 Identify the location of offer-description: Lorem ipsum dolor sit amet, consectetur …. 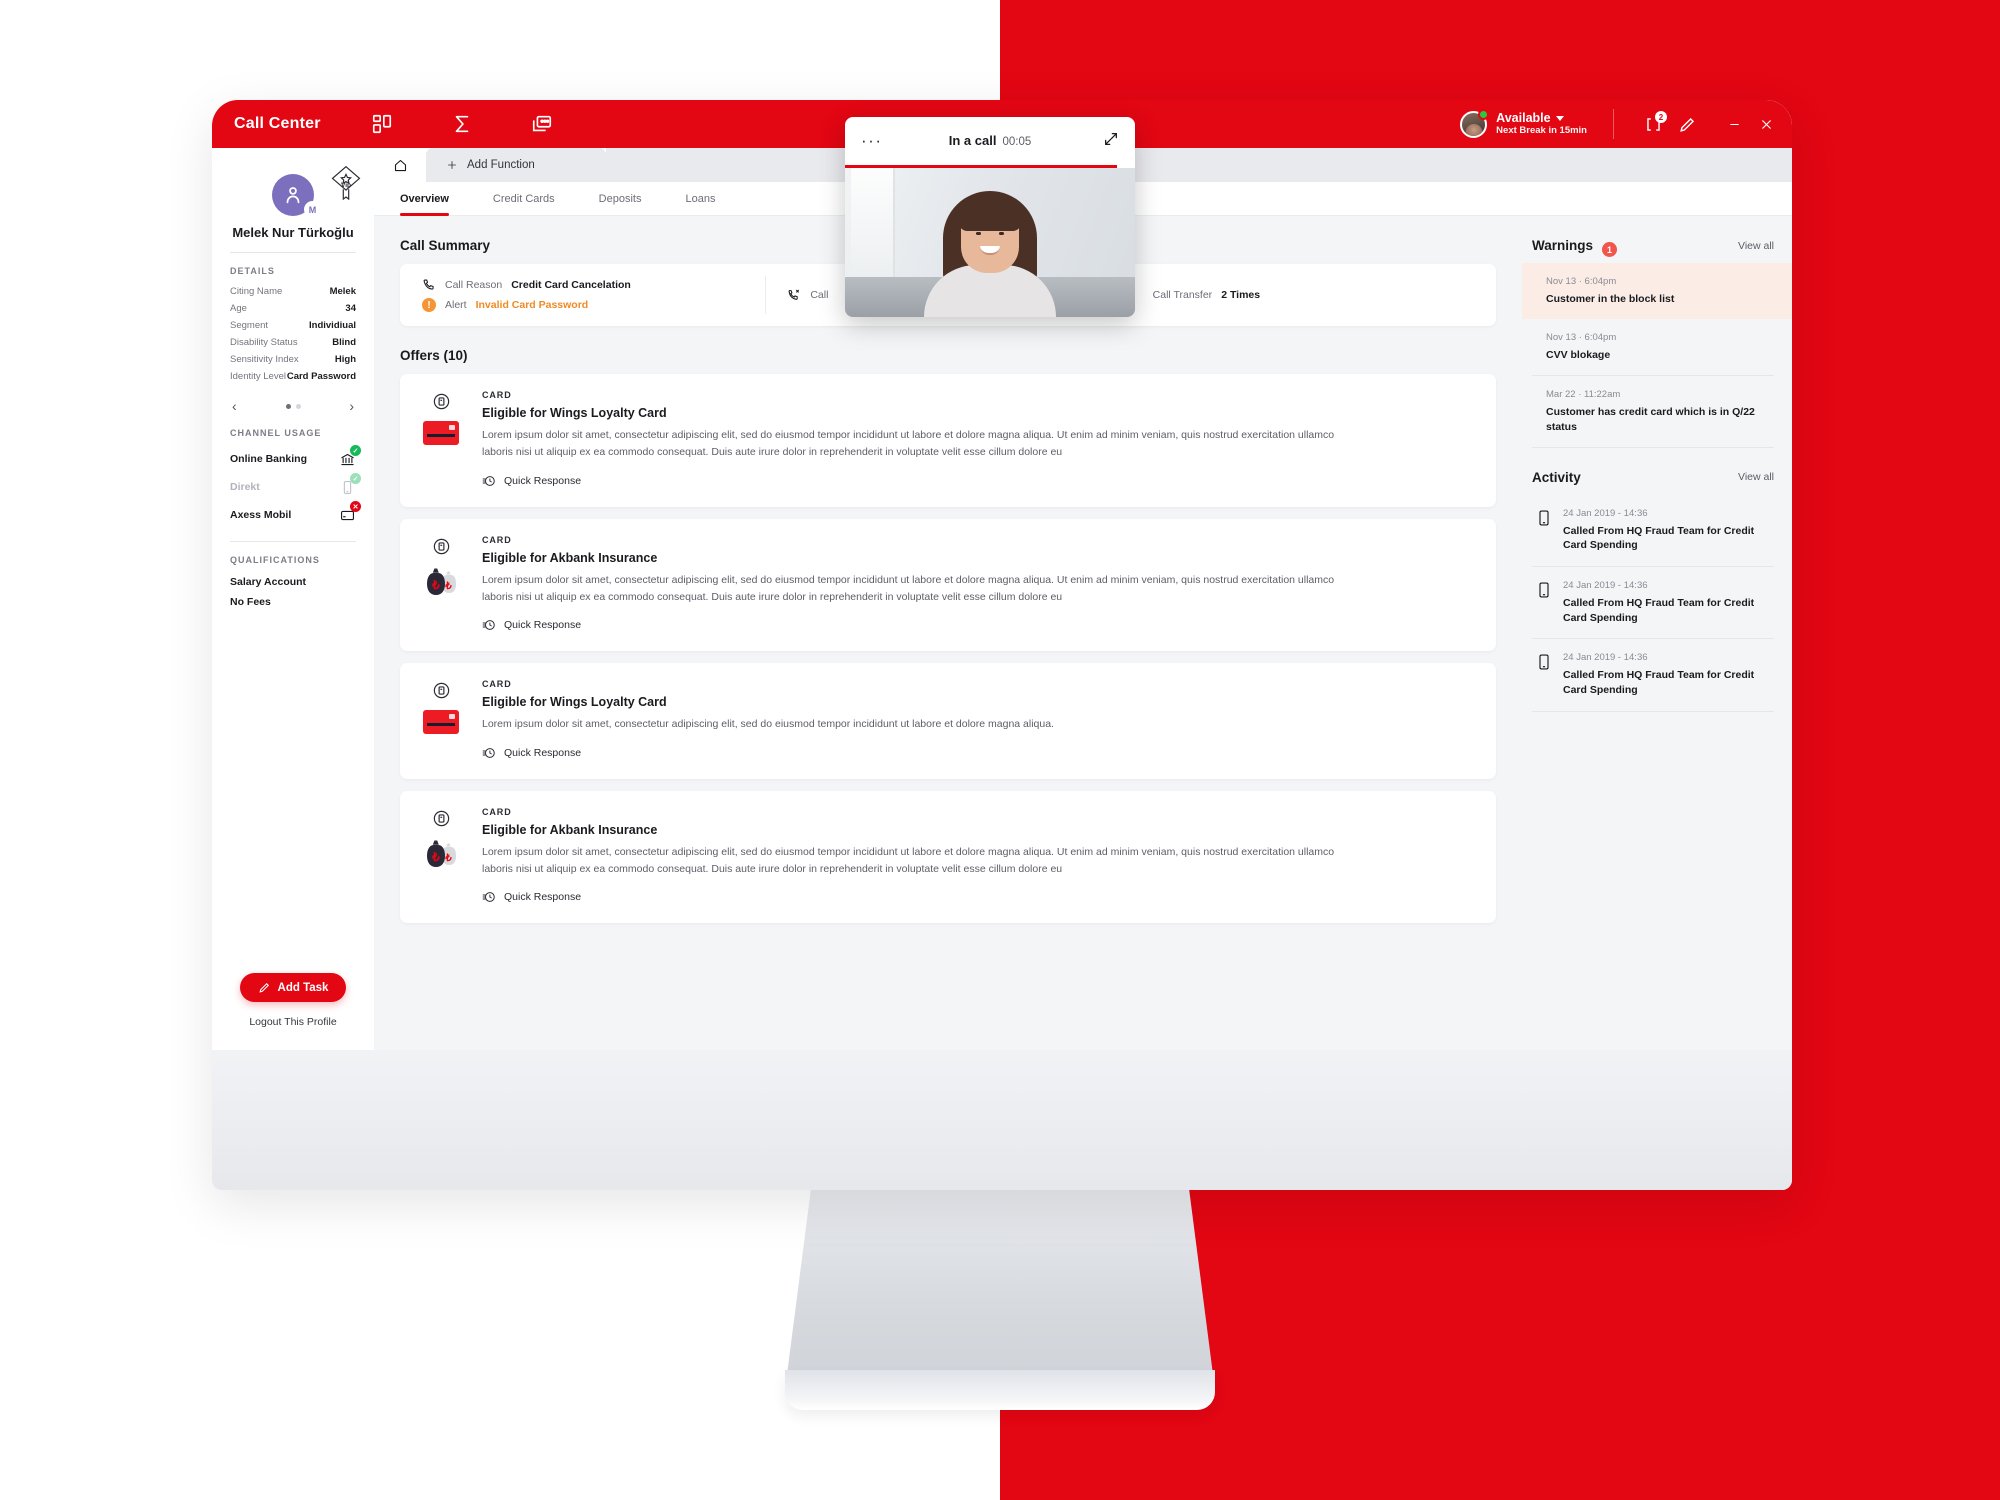
(768, 724).